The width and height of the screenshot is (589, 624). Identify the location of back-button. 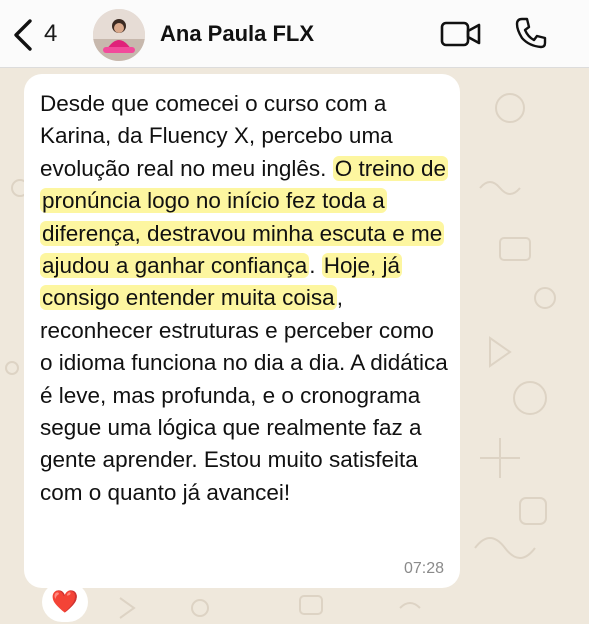
(23, 35).